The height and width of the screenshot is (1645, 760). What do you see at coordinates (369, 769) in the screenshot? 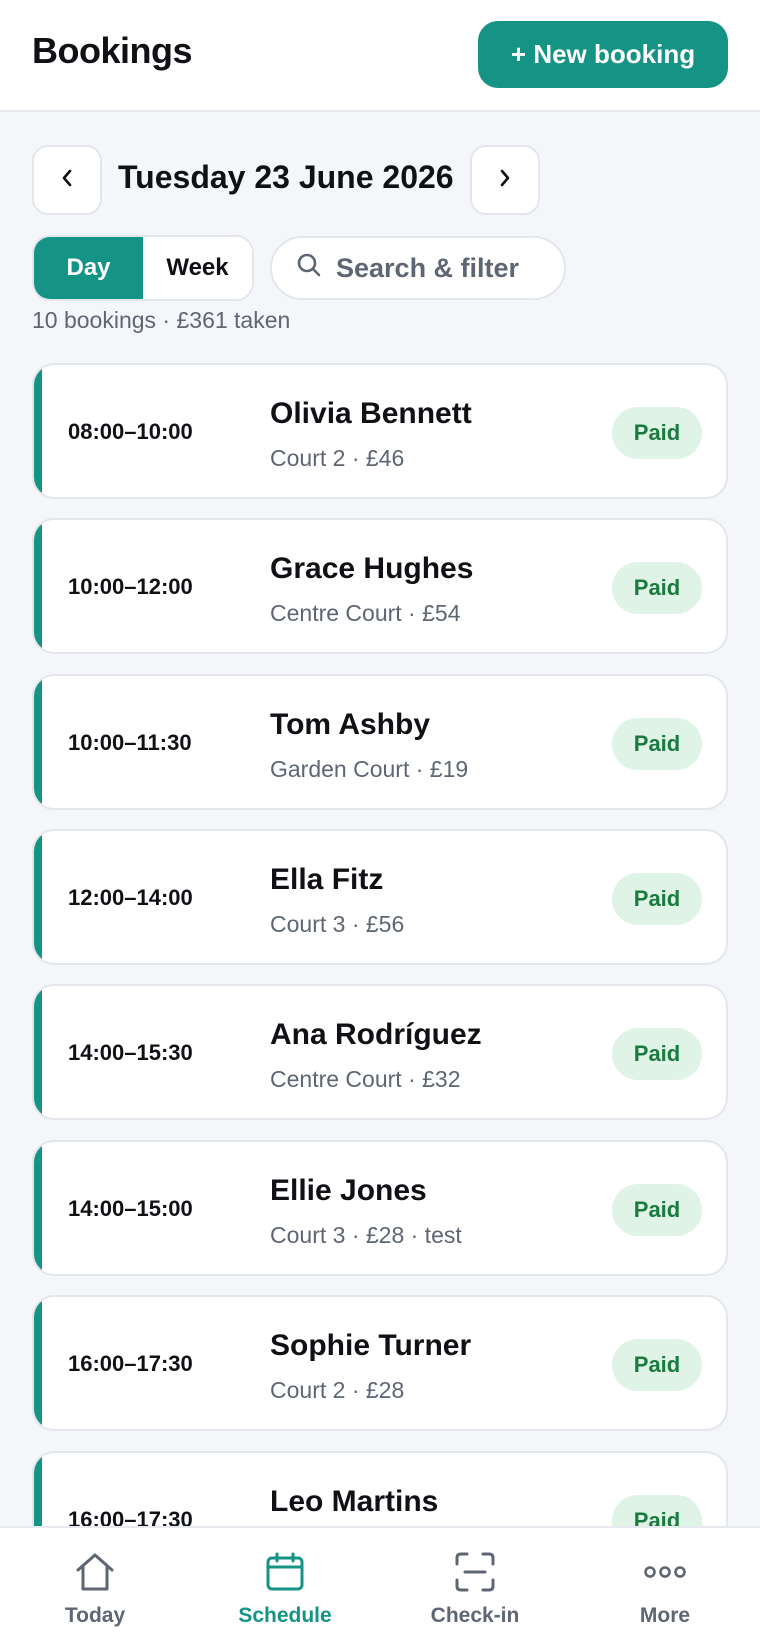
I see `booking-detail: Garden Court · £19` at bounding box center [369, 769].